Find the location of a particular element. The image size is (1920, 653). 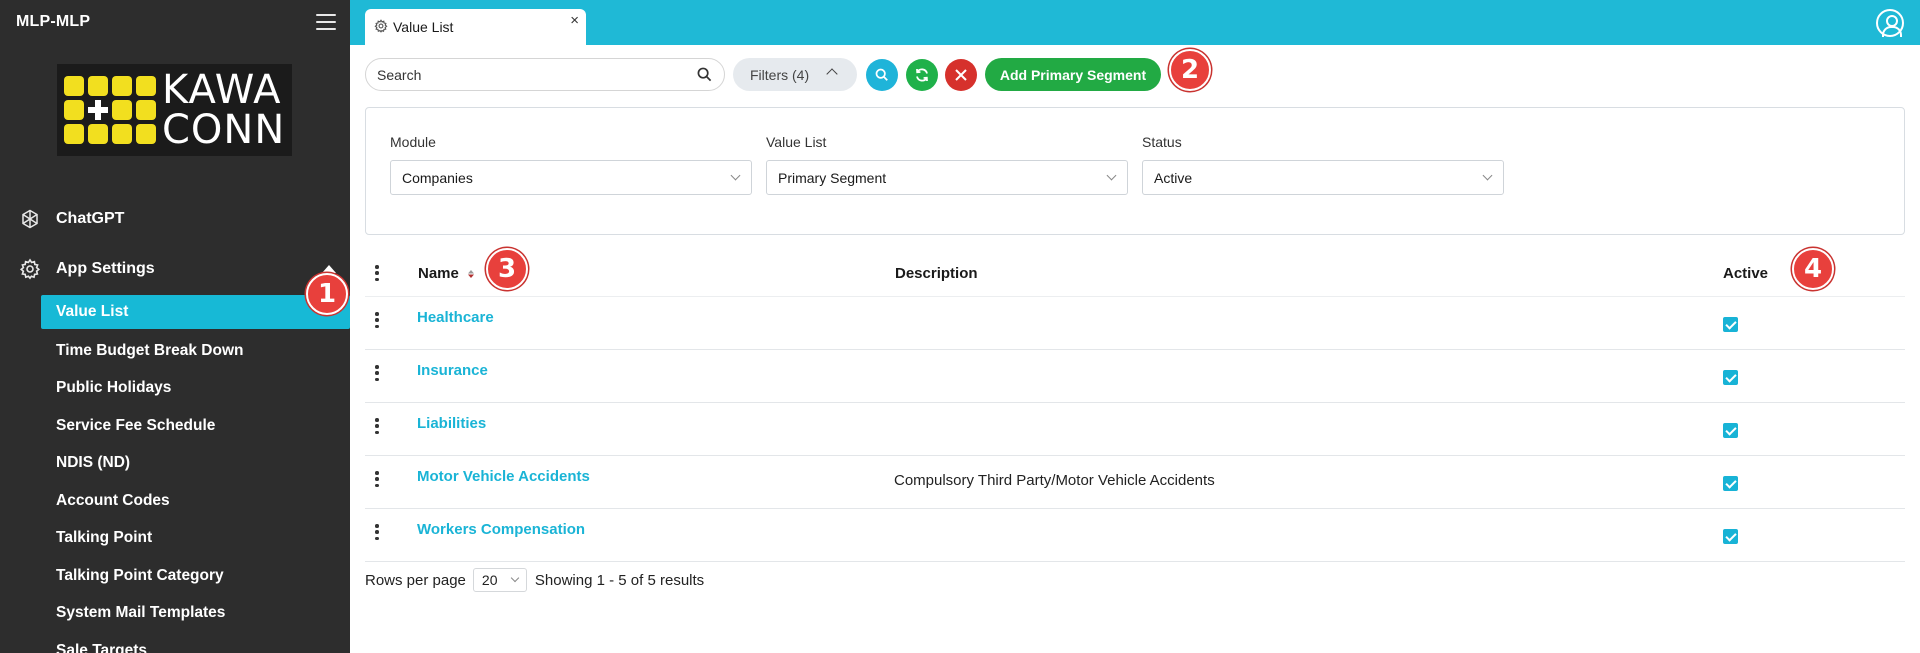

column-header-active: Active is located at coordinates (1745, 273).